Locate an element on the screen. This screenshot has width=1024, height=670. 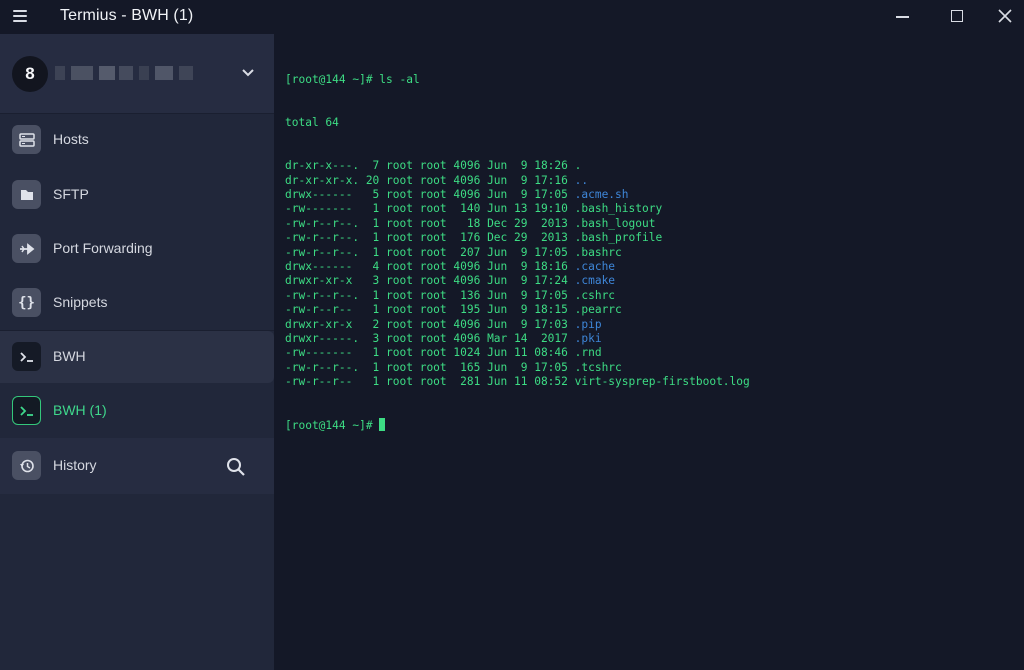
directory-name: .pip is located at coordinates (588, 324).